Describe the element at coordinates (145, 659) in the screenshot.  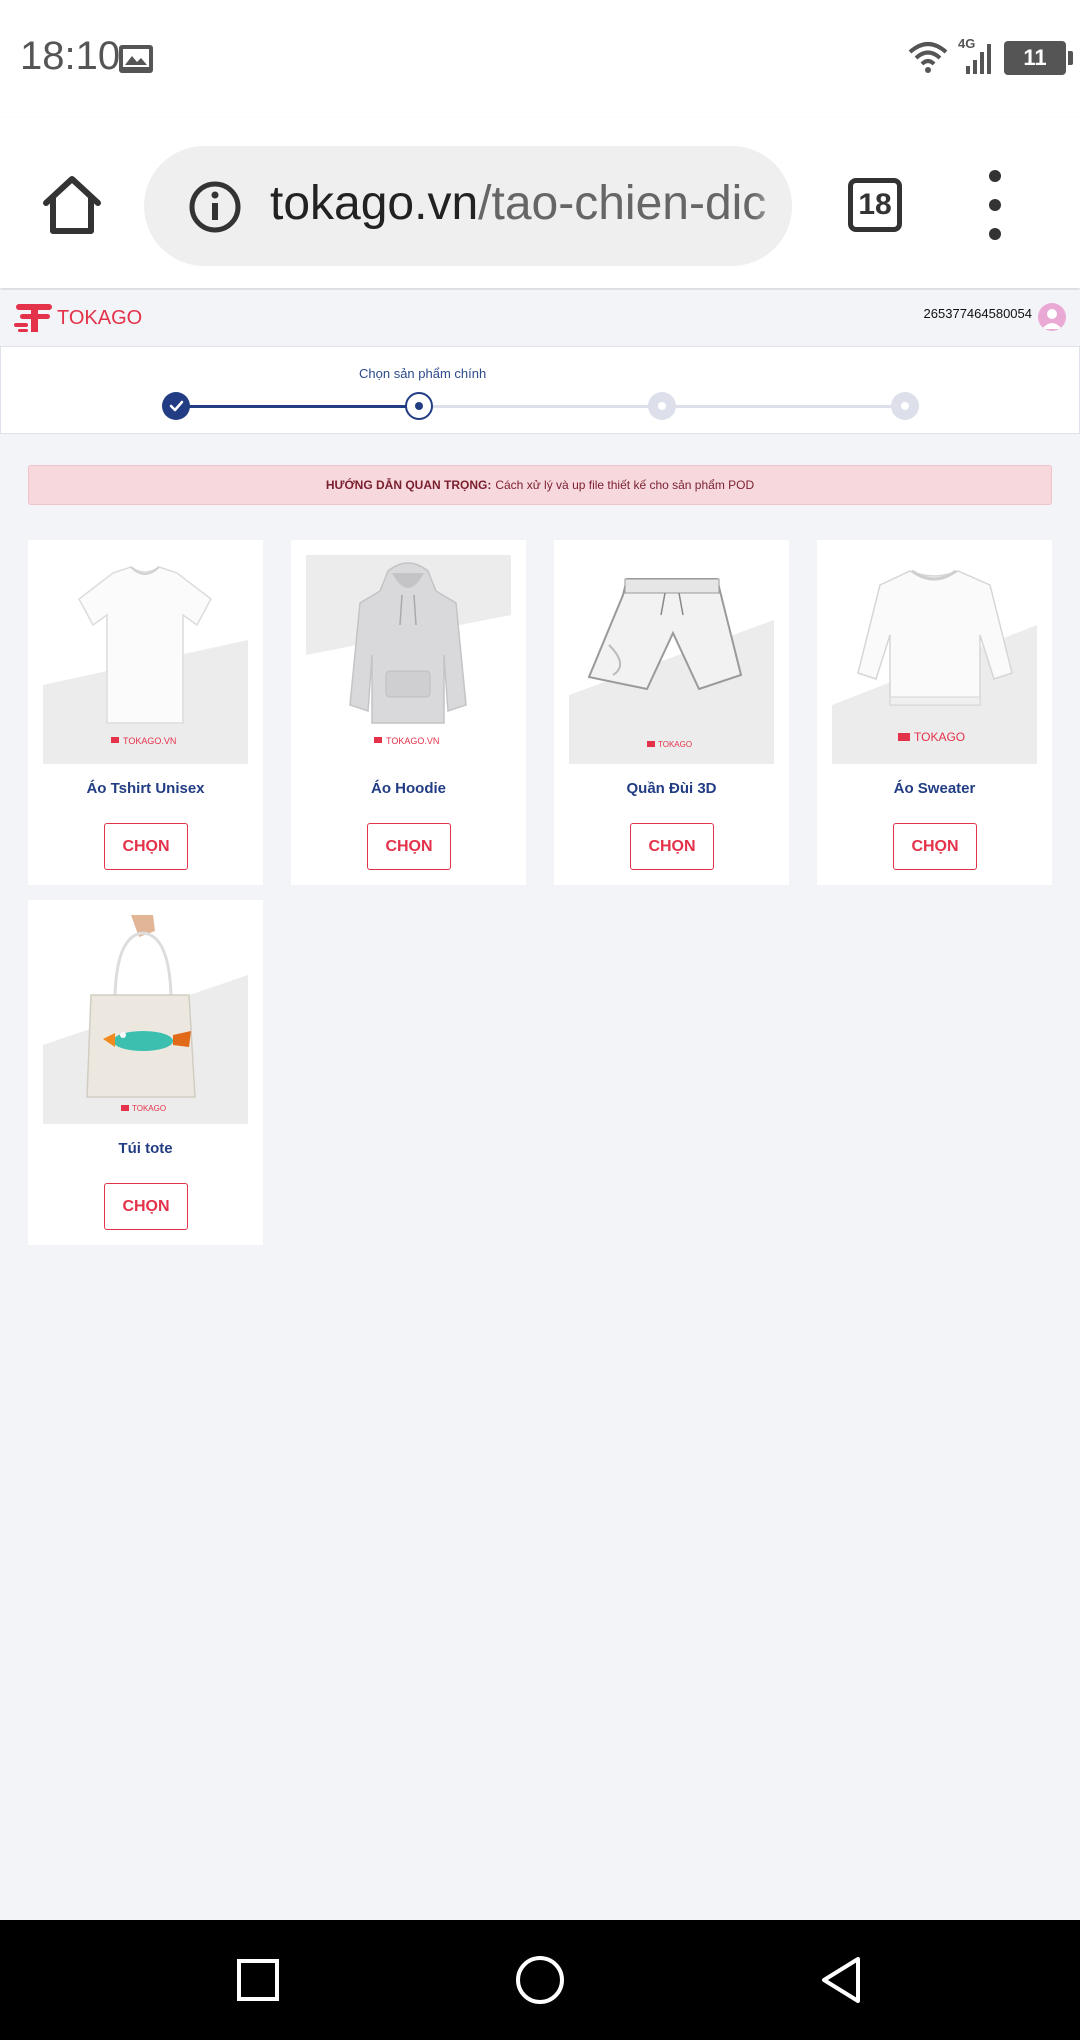
I see `product-image-tshirt: TOKAGO.VN` at that location.